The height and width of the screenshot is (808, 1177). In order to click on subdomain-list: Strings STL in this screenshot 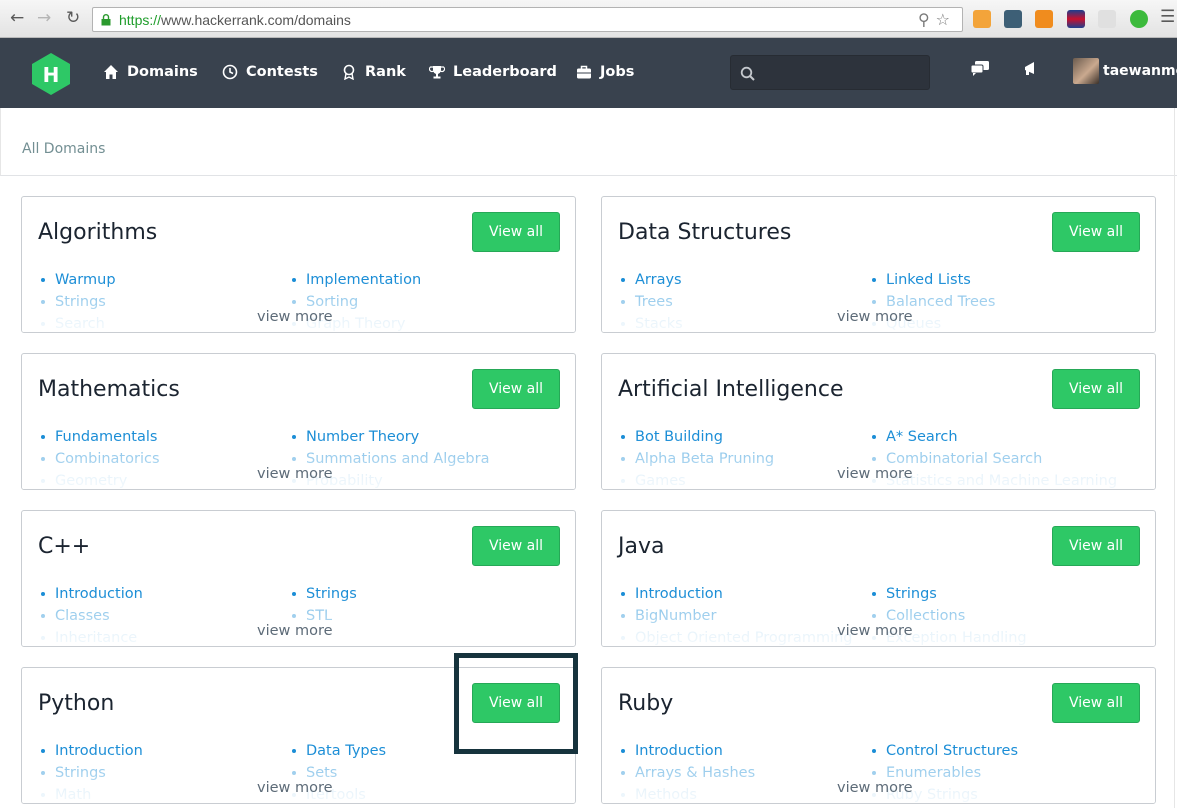, I will do `click(323, 605)`.